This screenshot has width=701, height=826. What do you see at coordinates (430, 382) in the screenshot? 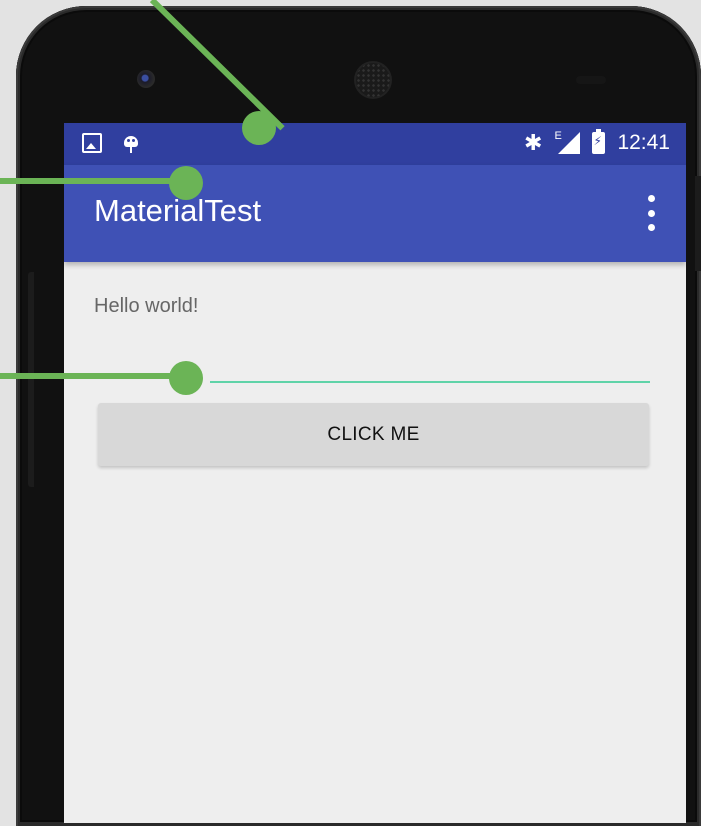
I see `edit-text-field` at bounding box center [430, 382].